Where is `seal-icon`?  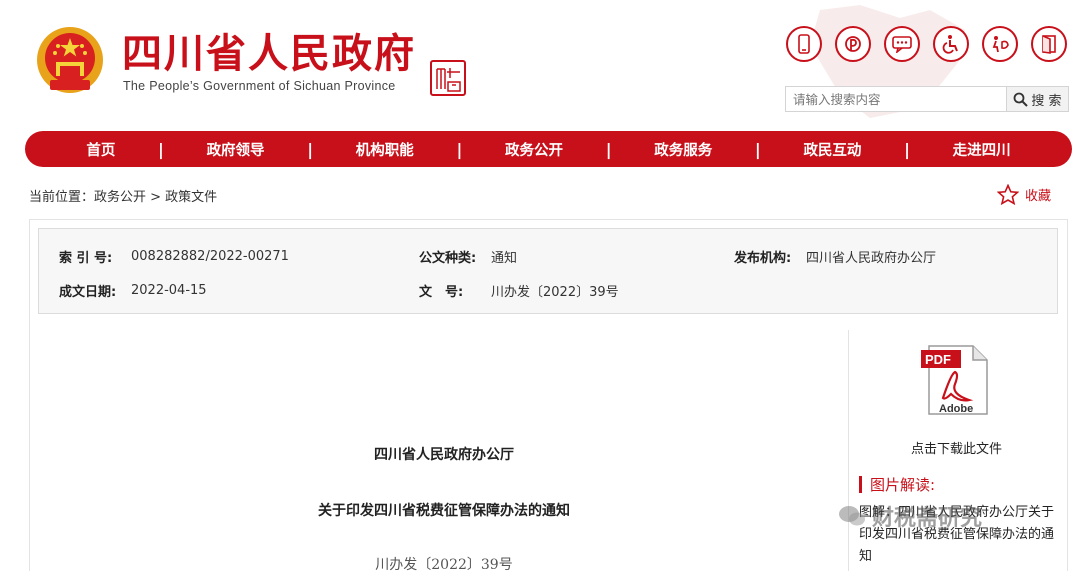
seal-icon is located at coordinates (448, 80).